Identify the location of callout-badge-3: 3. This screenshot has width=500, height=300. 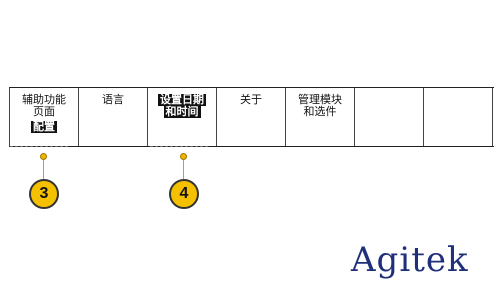
(44, 194).